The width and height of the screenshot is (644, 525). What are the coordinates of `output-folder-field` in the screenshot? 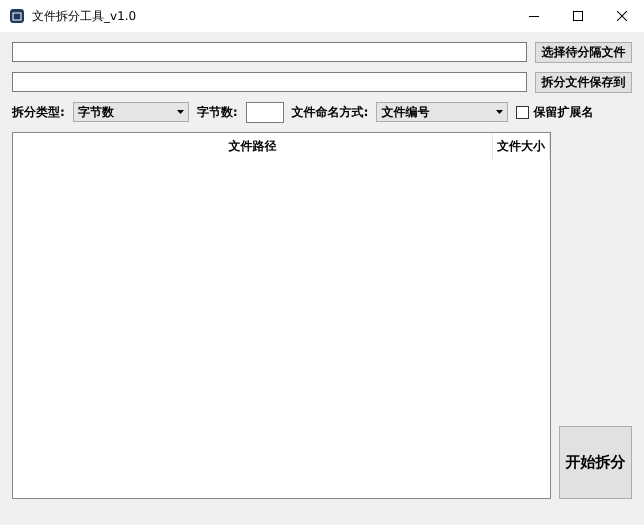 It's located at (269, 82).